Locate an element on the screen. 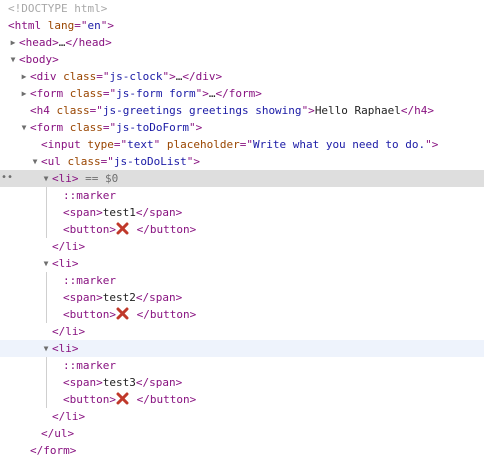 This screenshot has height=459, width=484. more-options-icon: •• is located at coordinates (7, 177).